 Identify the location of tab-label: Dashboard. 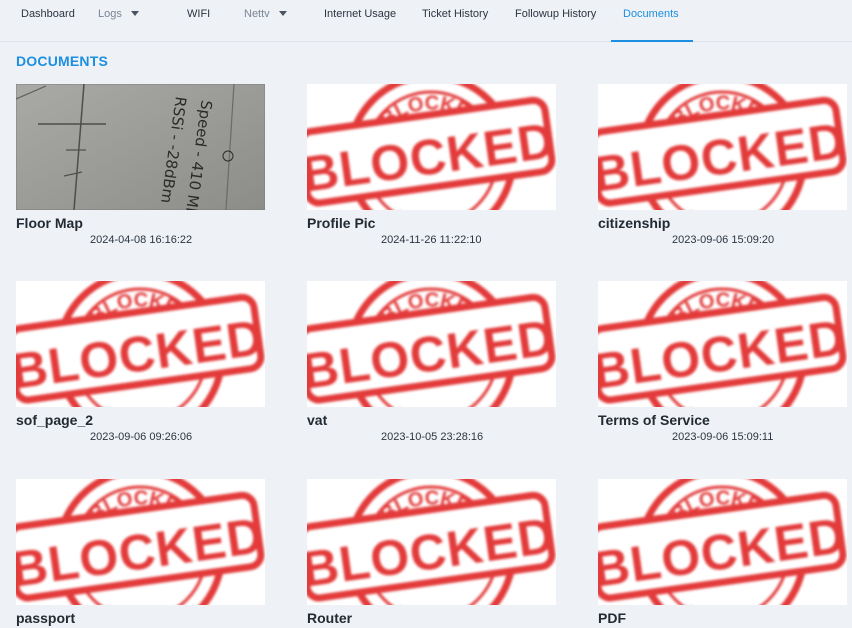
(48, 14).